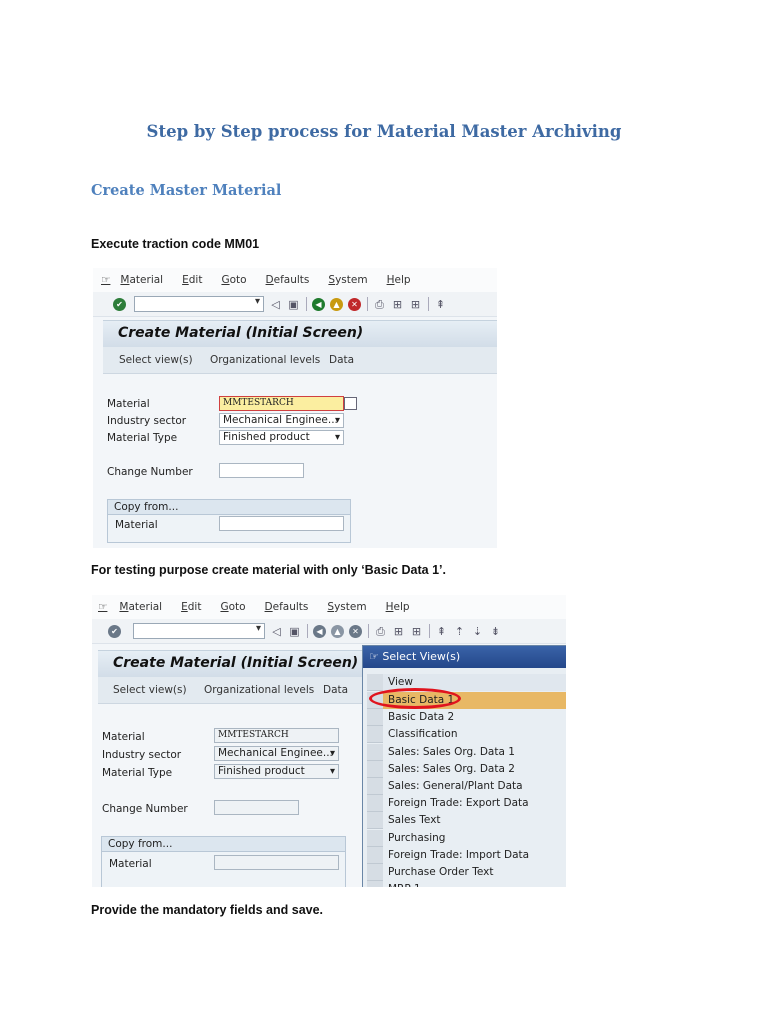  I want to click on view-list-item: Purchase Order Text, so click(466, 872).